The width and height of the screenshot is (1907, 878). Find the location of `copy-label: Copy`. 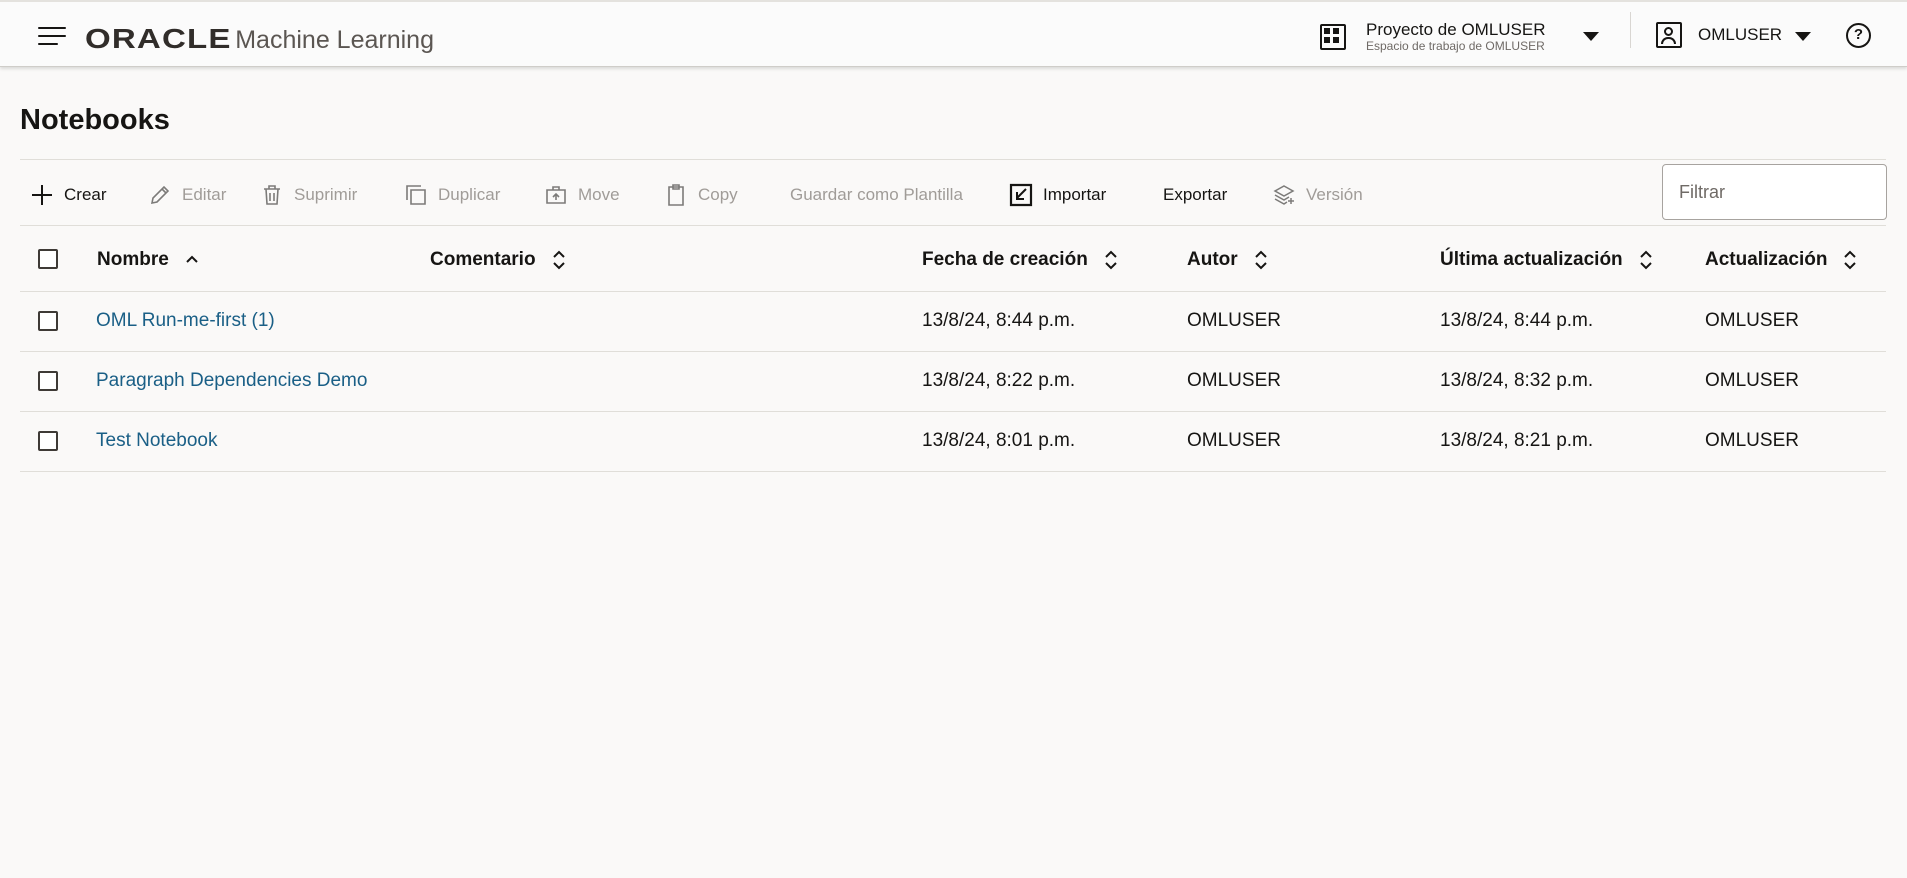

copy-label: Copy is located at coordinates (718, 194).